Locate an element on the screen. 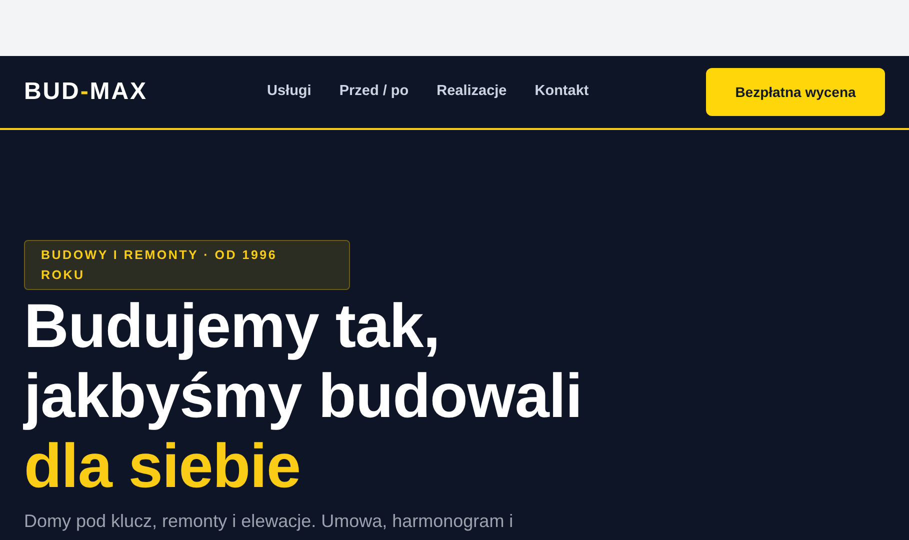 The height and width of the screenshot is (540, 909). free-quote-button: Bezpłatna wycena is located at coordinates (795, 92).